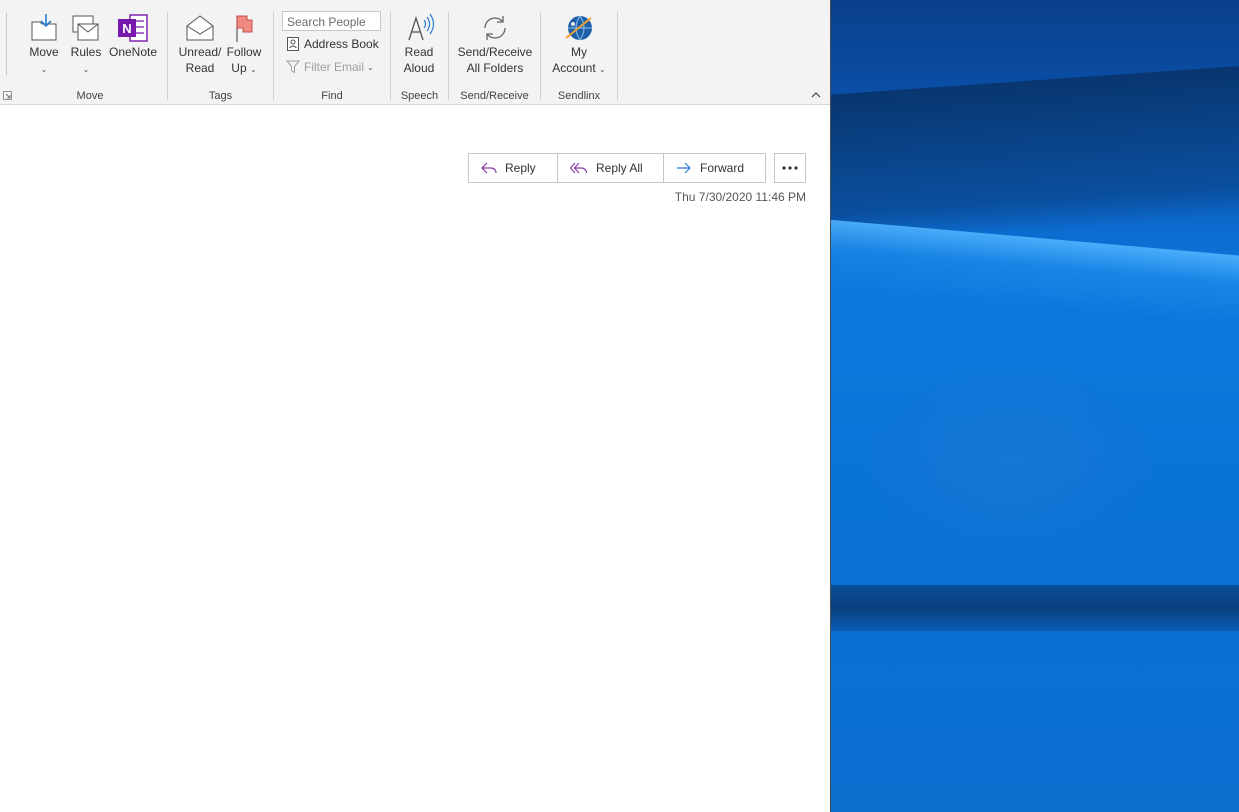 The image size is (1239, 812). What do you see at coordinates (816, 95) in the screenshot?
I see `collapse-ribbon-icon` at bounding box center [816, 95].